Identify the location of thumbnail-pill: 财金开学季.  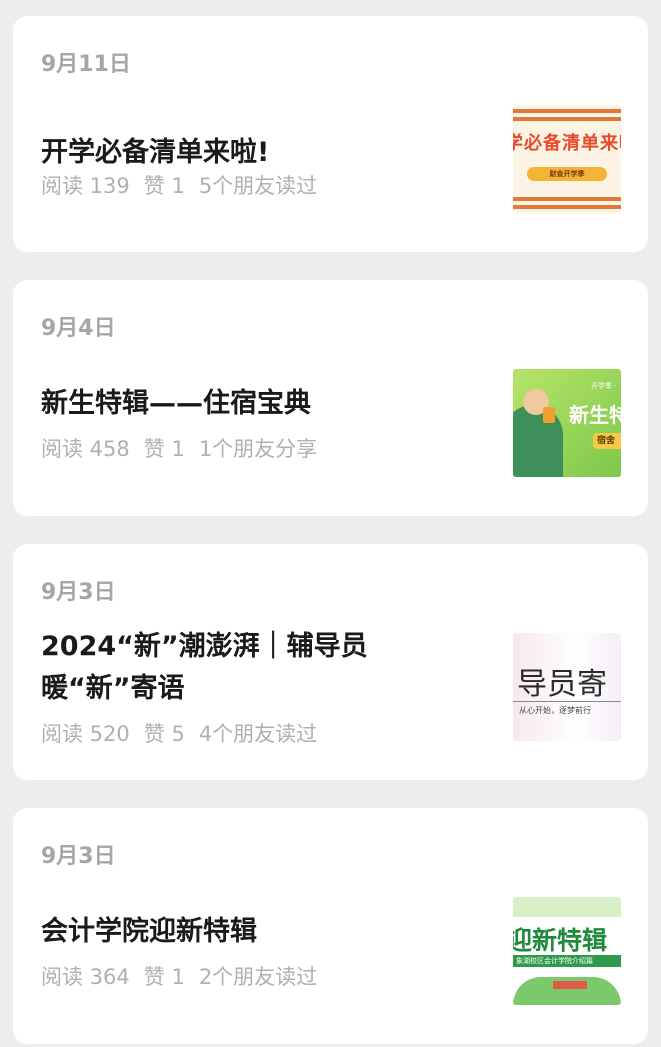
(567, 174).